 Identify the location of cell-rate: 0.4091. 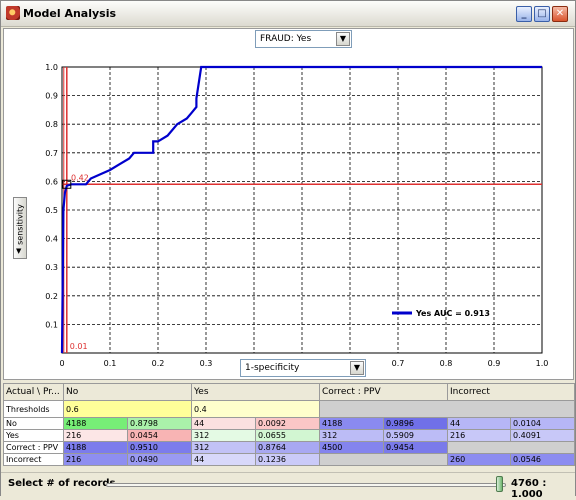
(542, 435).